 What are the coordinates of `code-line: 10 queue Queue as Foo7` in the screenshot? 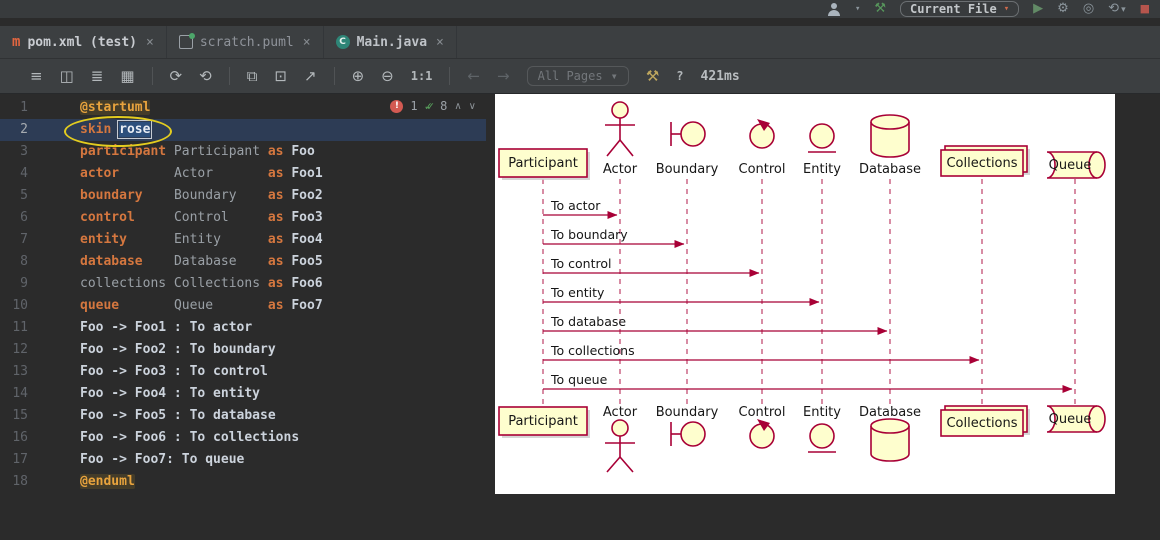 It's located at (243, 306).